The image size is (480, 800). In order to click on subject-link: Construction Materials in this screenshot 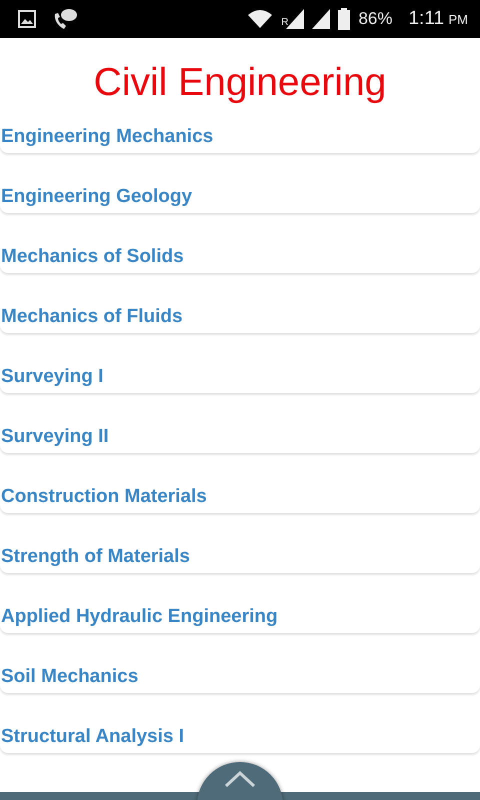, I will do `click(240, 496)`.